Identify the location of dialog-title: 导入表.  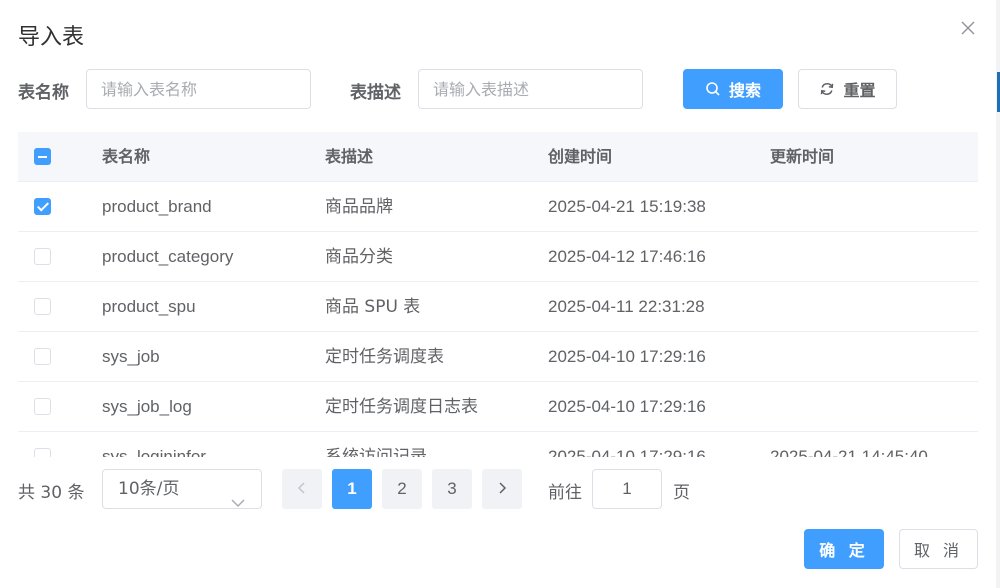
(51, 37).